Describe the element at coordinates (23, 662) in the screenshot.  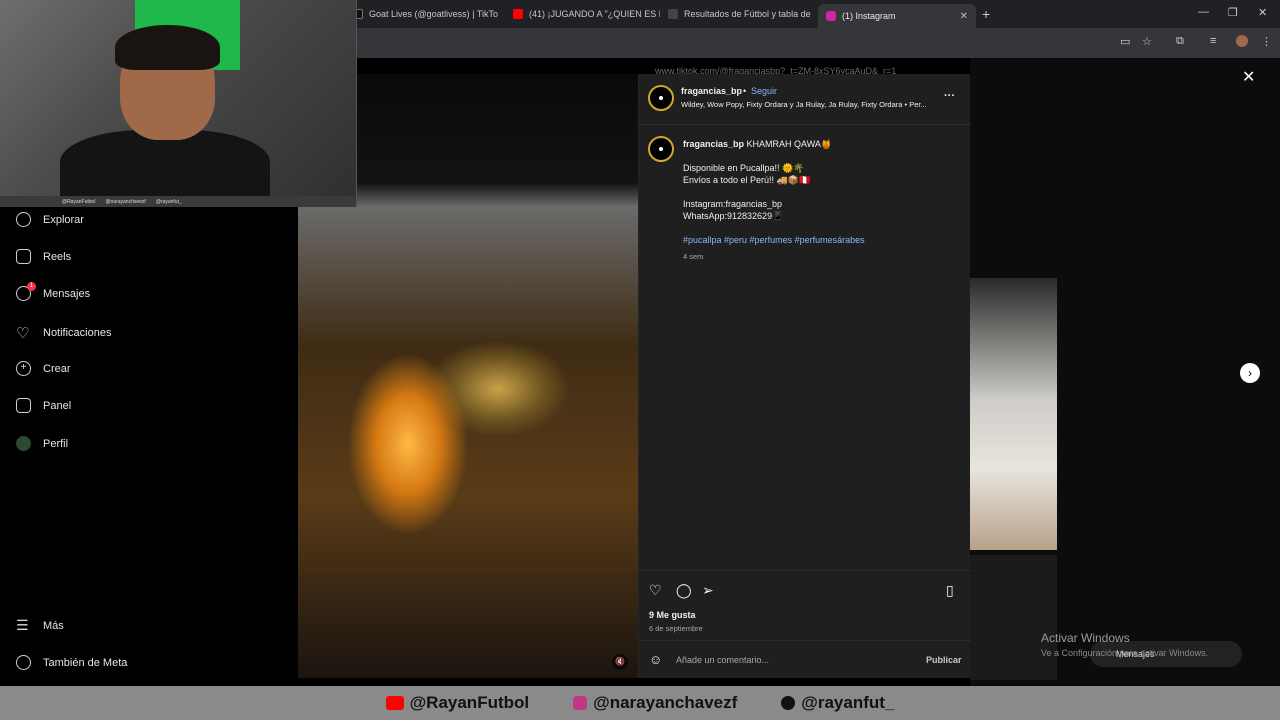
I see `meta-icon` at that location.